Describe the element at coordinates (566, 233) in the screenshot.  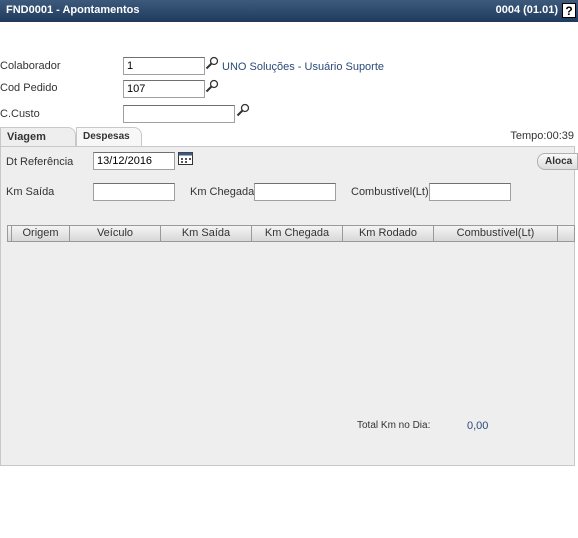
I see `grid-col-filler` at that location.